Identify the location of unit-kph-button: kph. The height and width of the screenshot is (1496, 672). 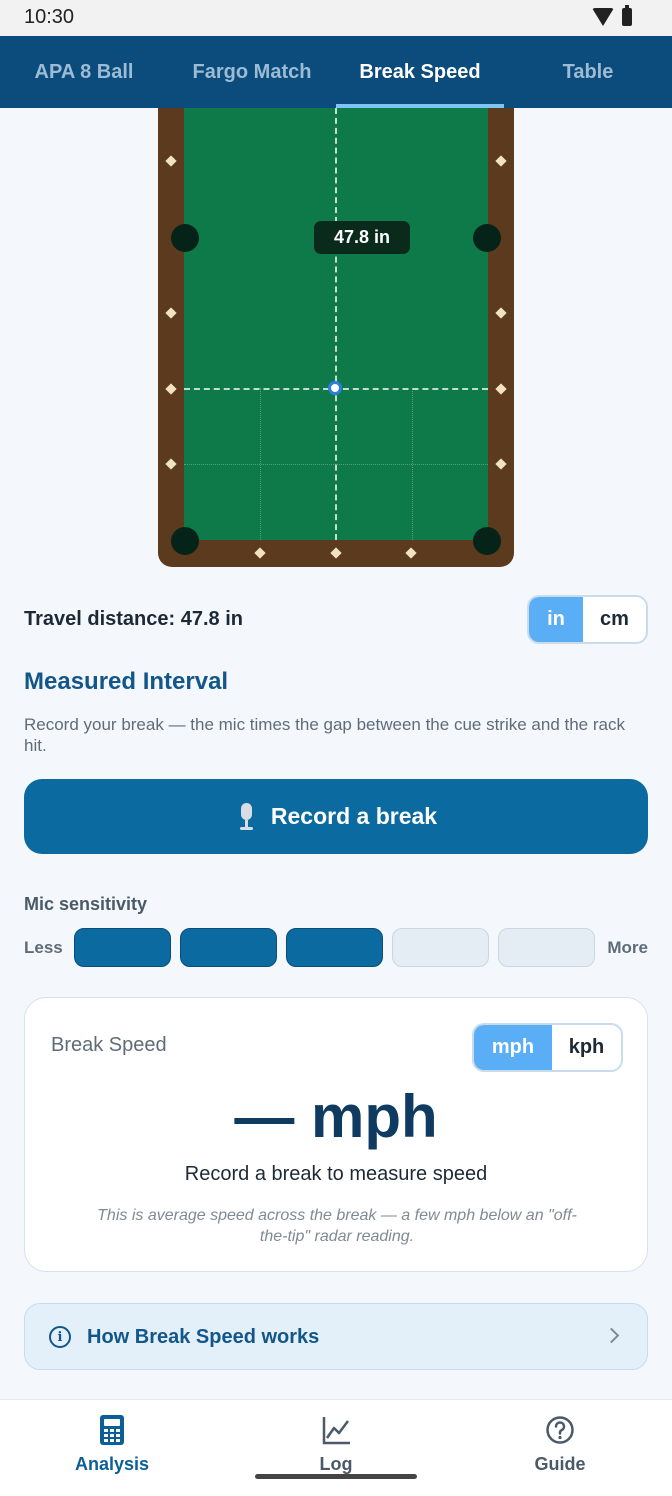
(586, 1047).